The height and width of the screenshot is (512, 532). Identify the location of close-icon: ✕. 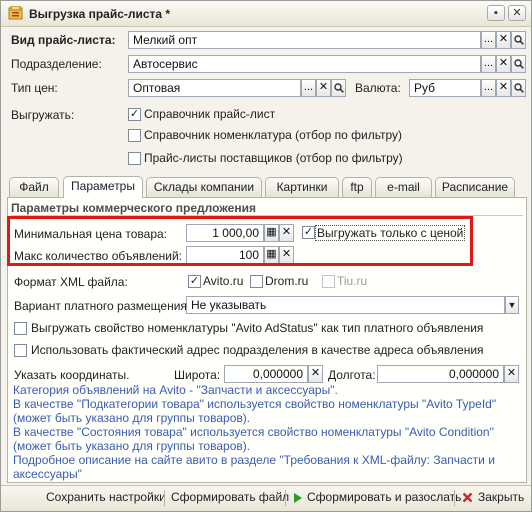
(517, 13).